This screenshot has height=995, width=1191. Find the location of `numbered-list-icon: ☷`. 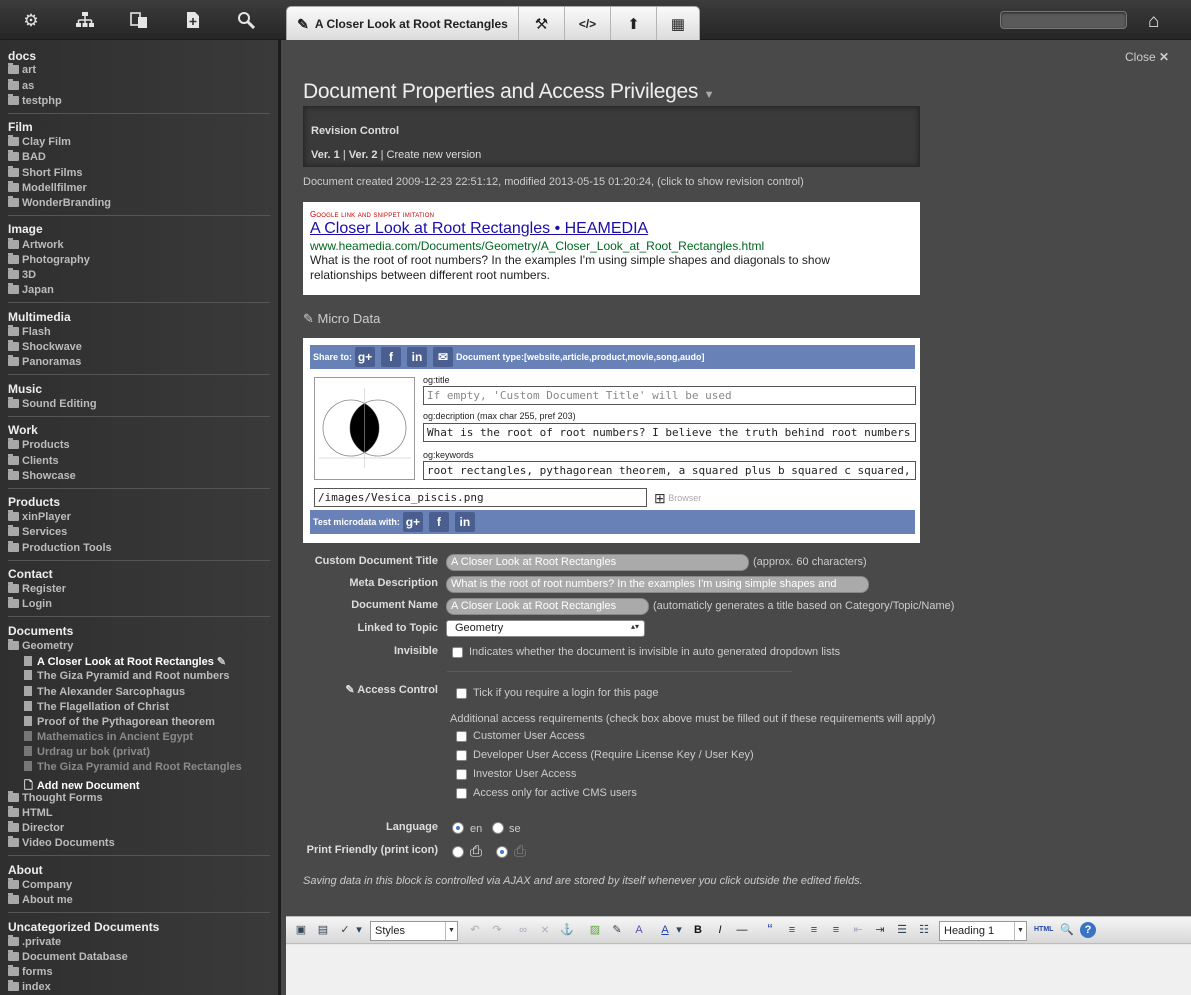

numbered-list-icon: ☷ is located at coordinates (924, 930).